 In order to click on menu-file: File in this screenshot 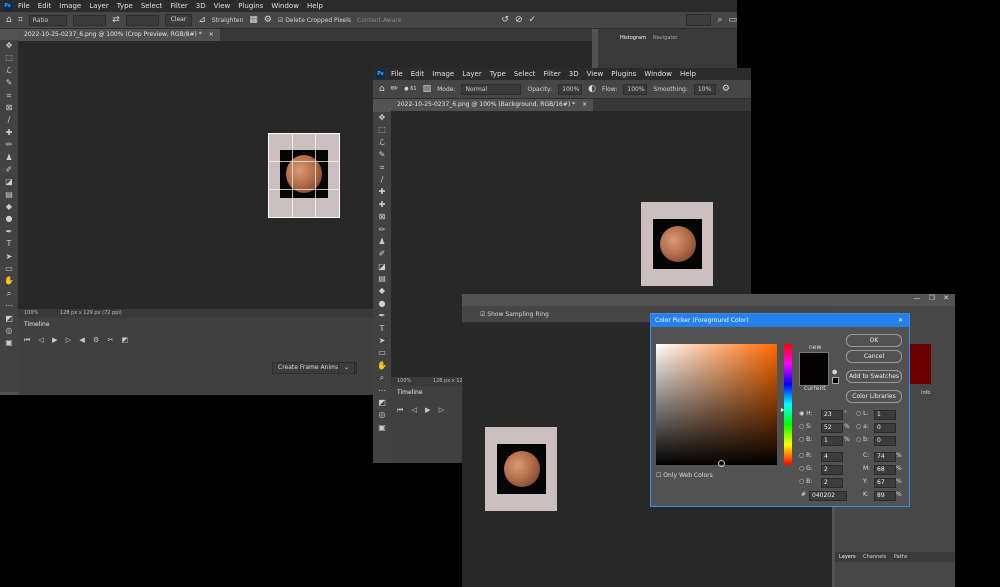, I will do `click(24, 6)`.